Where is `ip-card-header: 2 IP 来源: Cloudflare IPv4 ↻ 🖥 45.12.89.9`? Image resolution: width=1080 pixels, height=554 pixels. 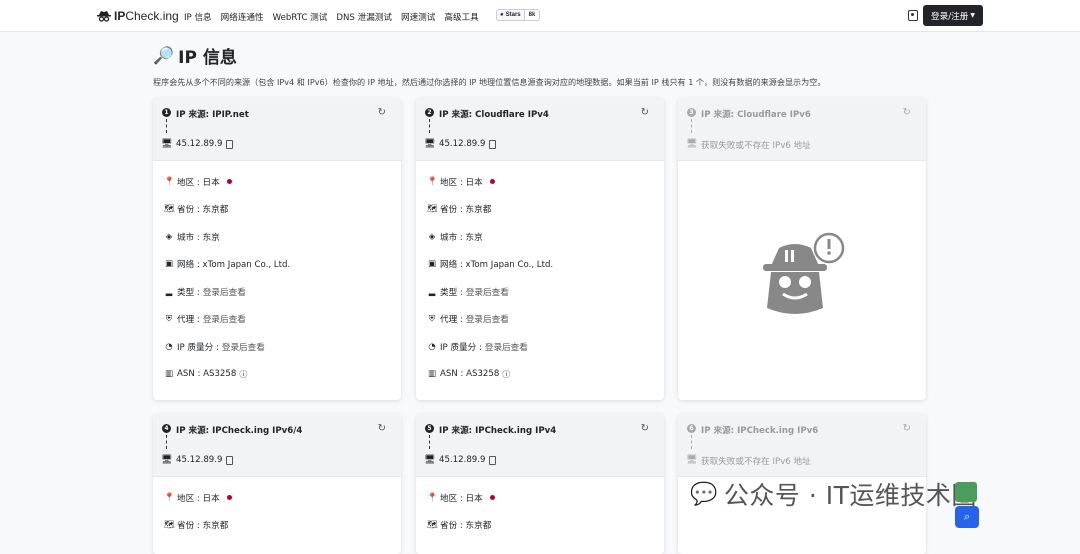 ip-card-header: 2 IP 来源: Cloudflare IPv4 ↻ 🖥 45.12.89.9 is located at coordinates (540, 129).